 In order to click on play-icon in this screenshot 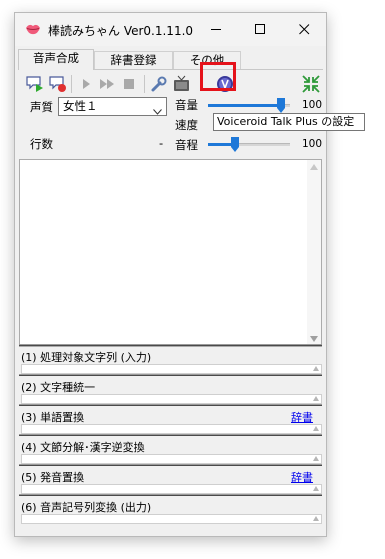, I will do `click(86, 84)`.